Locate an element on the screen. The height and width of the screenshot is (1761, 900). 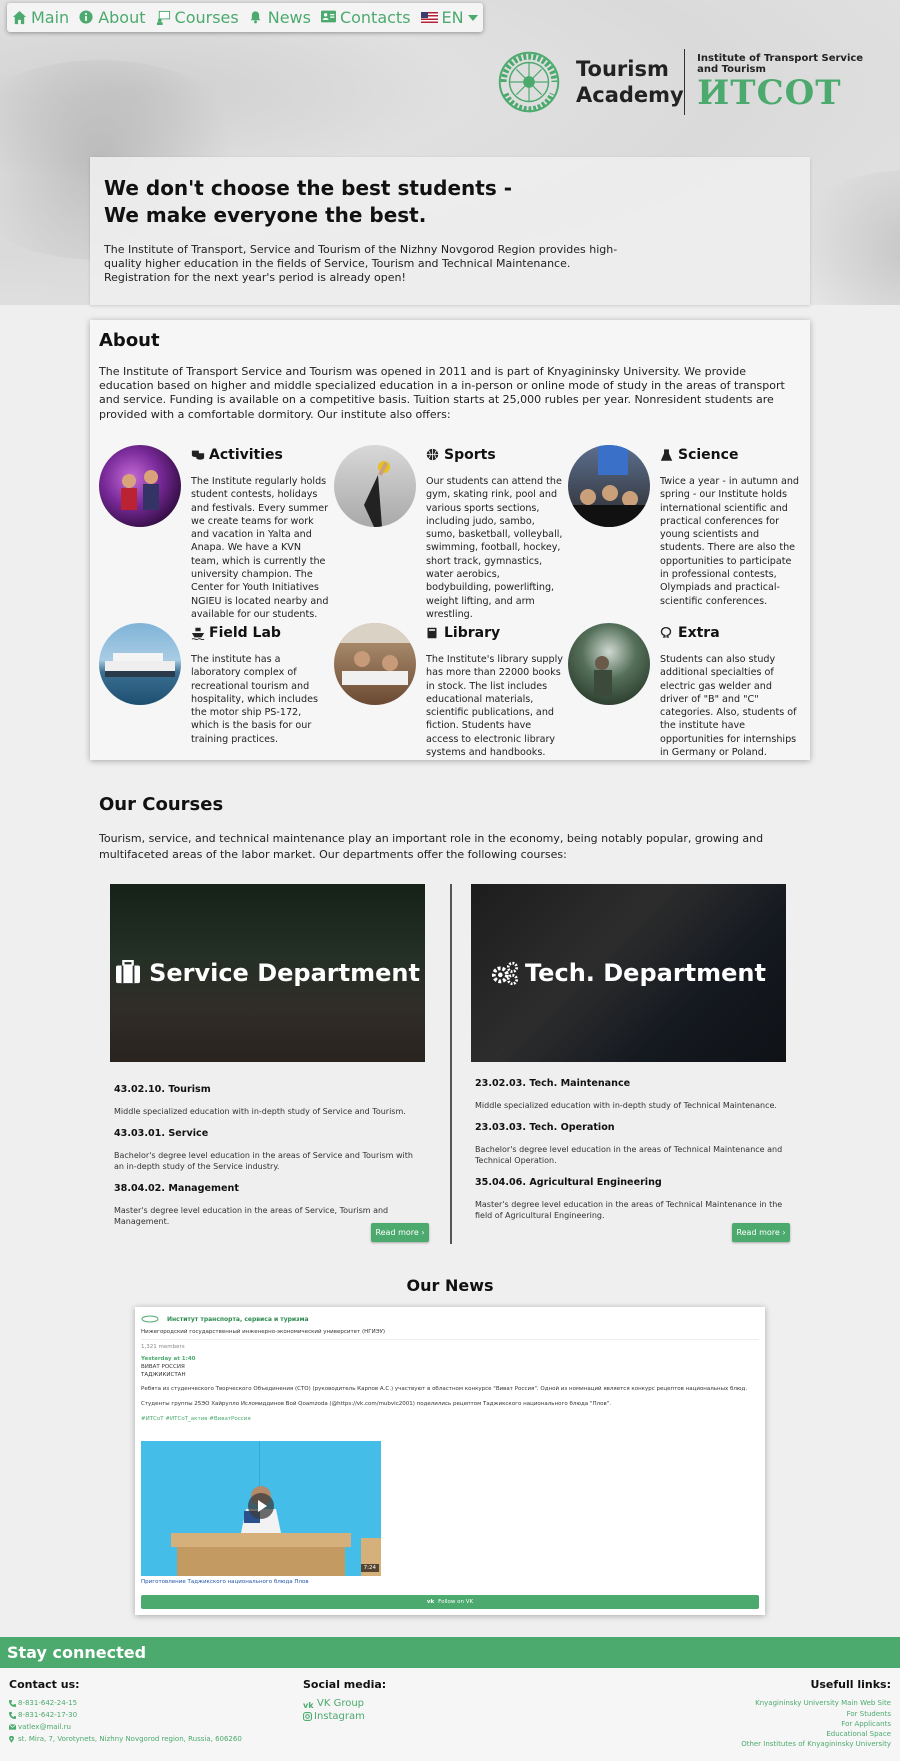
post-line: ТАДЖИКИСТАН is located at coordinates (163, 1375).